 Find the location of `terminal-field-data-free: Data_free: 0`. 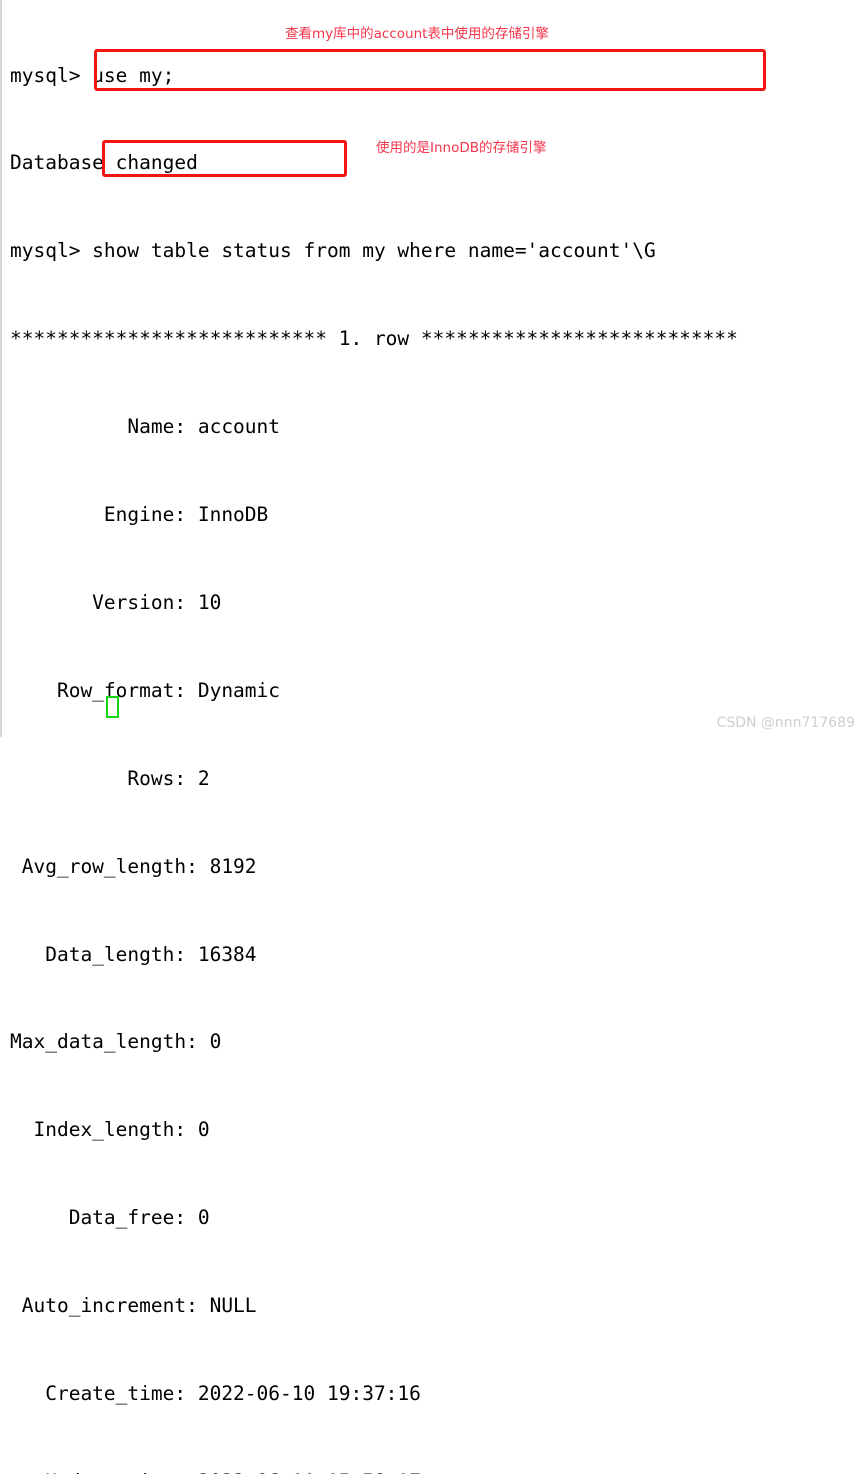

terminal-field-data-free: Data_free: 0 is located at coordinates (110, 1218).